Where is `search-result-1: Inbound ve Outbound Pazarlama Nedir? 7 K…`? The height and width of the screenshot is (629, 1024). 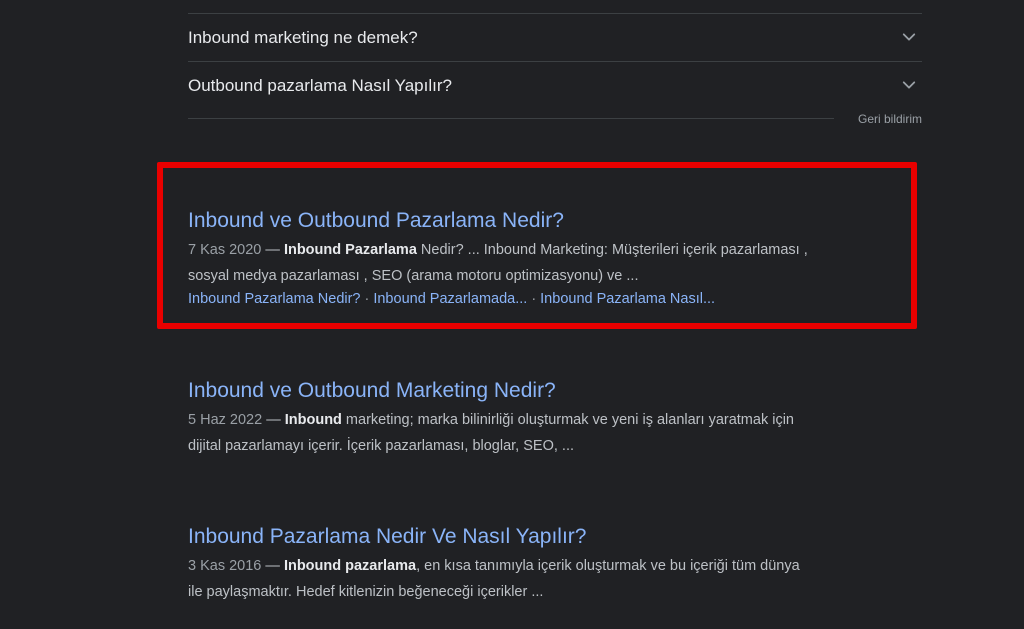
search-result-1: Inbound ve Outbound Pazarlama Nedir? 7 K… is located at coordinates (538, 257).